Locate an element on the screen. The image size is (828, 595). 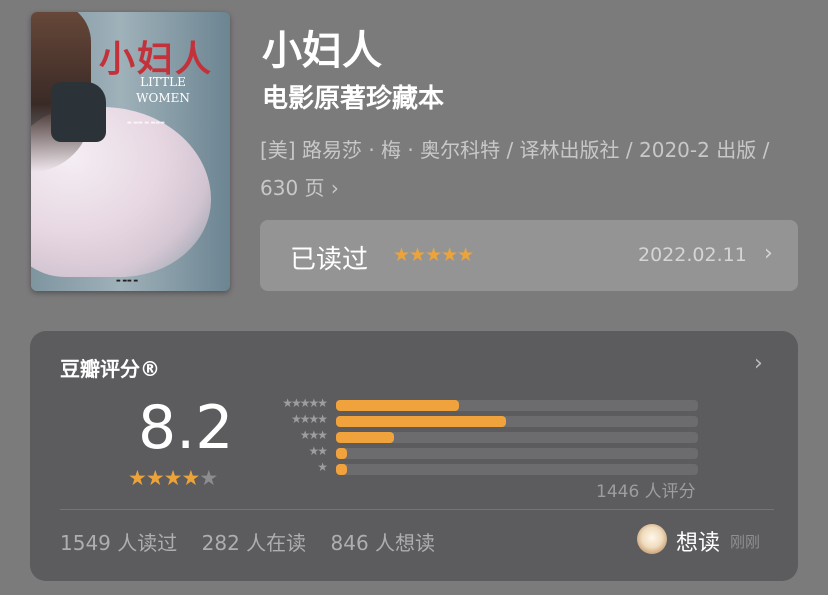
read-status-card: 已读过 ★★★★★ 2022.02.11 › is located at coordinates (529, 255).